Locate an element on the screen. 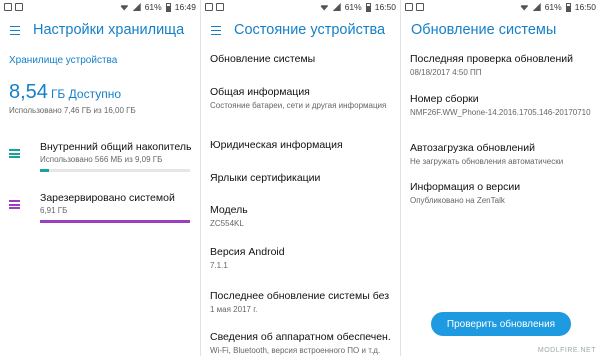 The width and height of the screenshot is (600, 356). clock: 16:49 is located at coordinates (185, 7).